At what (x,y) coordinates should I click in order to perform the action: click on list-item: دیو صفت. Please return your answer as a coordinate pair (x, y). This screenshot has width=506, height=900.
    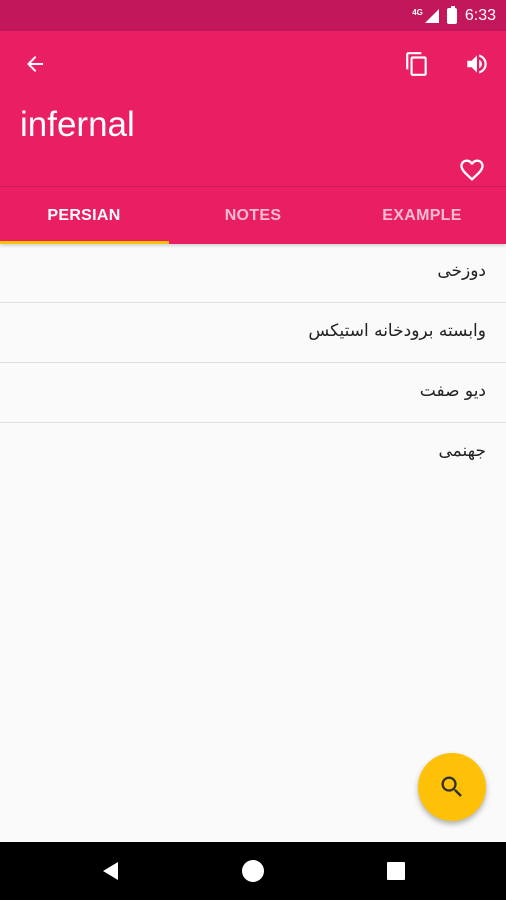
    Looking at the image, I should click on (253, 393).